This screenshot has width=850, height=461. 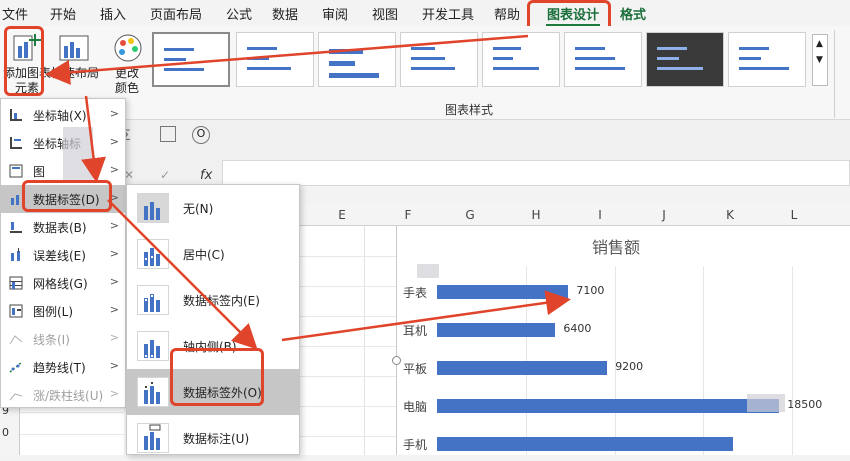 I want to click on arrow-menu-to-submenu, so click(x=182, y=274).